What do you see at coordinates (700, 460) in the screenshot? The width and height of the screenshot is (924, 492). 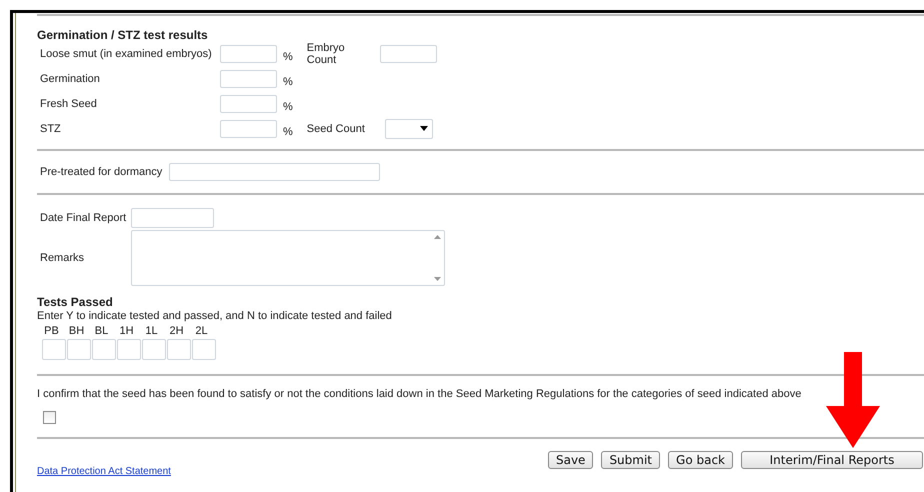 I see `form-button: Go back` at bounding box center [700, 460].